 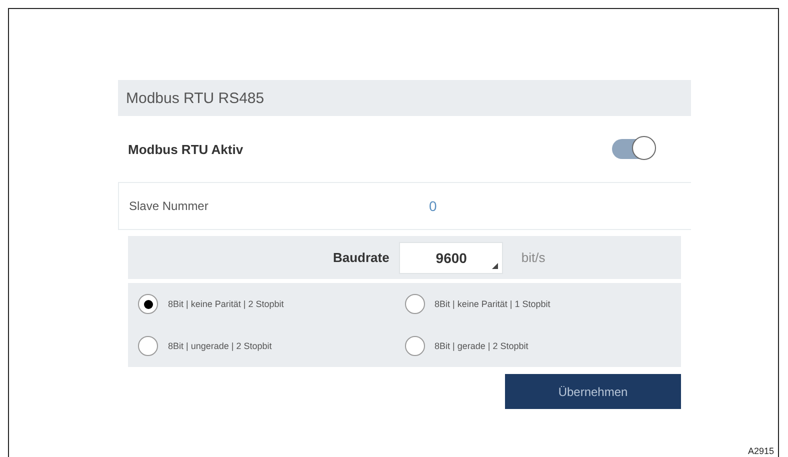 What do you see at coordinates (226, 304) in the screenshot?
I see `option-label: 8Bit | keine Parität | 2 Stopbit` at bounding box center [226, 304].